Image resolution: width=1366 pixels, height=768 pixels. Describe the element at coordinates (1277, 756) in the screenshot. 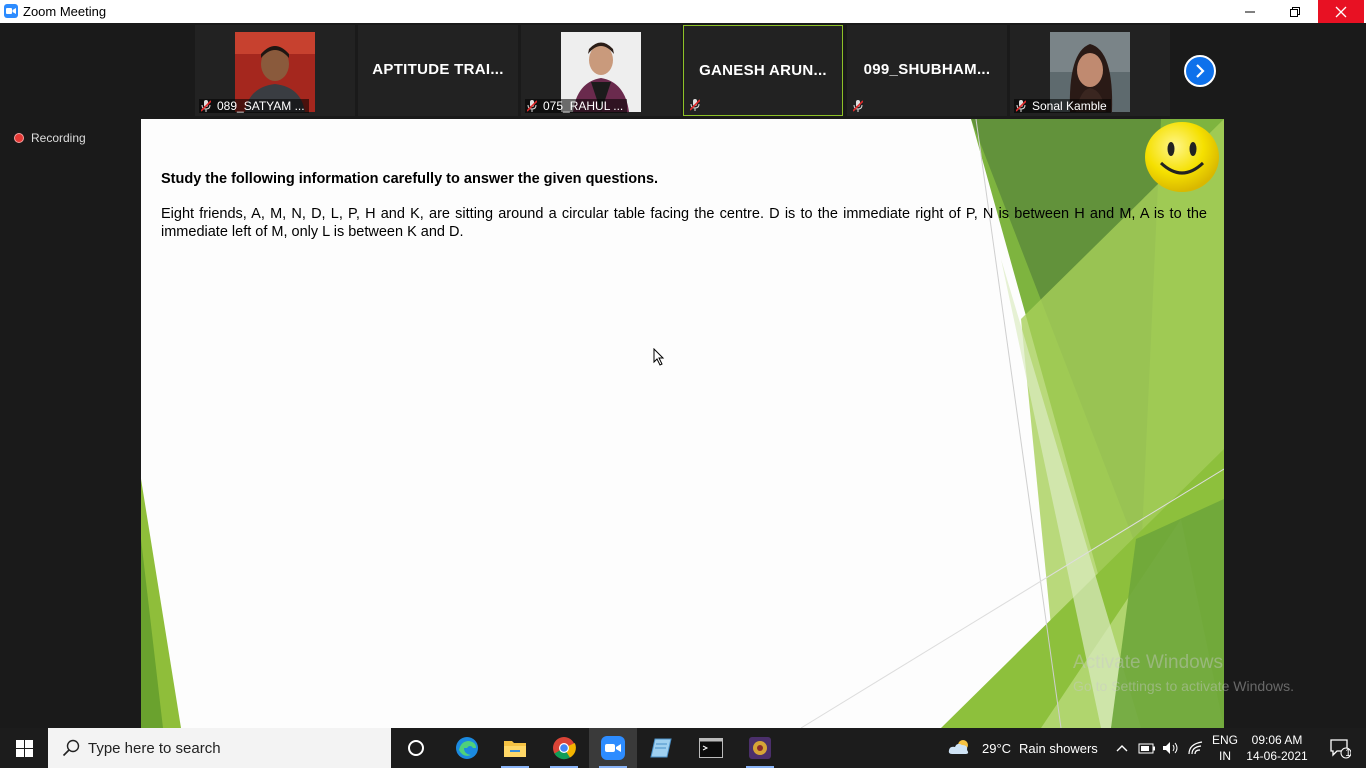

I see `clock-date: 14-06-2021` at that location.